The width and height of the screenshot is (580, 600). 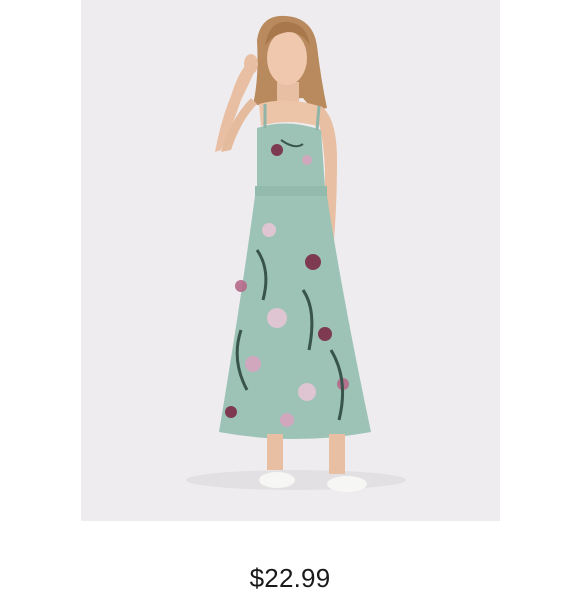 What do you see at coordinates (290, 578) in the screenshot?
I see `product-price: $22.99` at bounding box center [290, 578].